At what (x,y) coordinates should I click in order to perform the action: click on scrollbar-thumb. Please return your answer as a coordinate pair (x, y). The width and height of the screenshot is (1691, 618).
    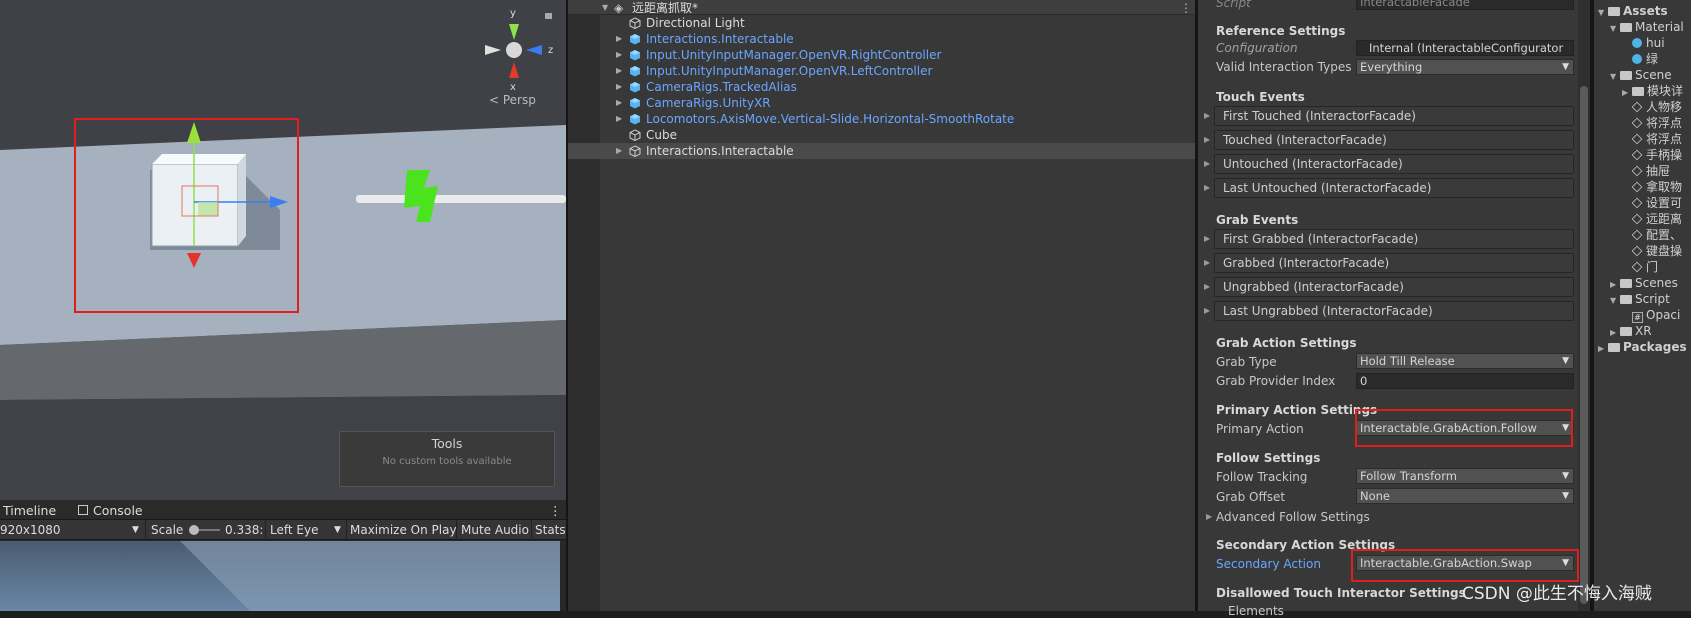
    Looking at the image, I should click on (1584, 345).